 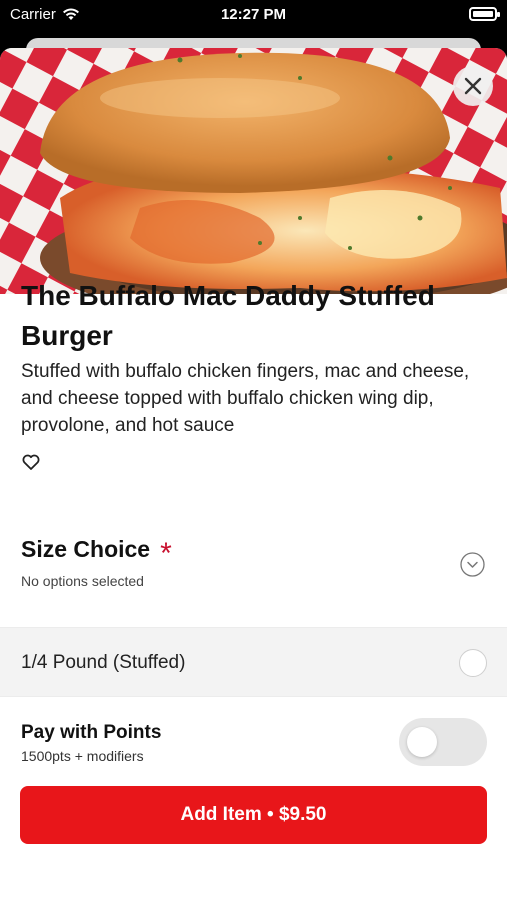 What do you see at coordinates (103, 662) in the screenshot?
I see `size-option-label: 1/4 Pound (Stuffed)` at bounding box center [103, 662].